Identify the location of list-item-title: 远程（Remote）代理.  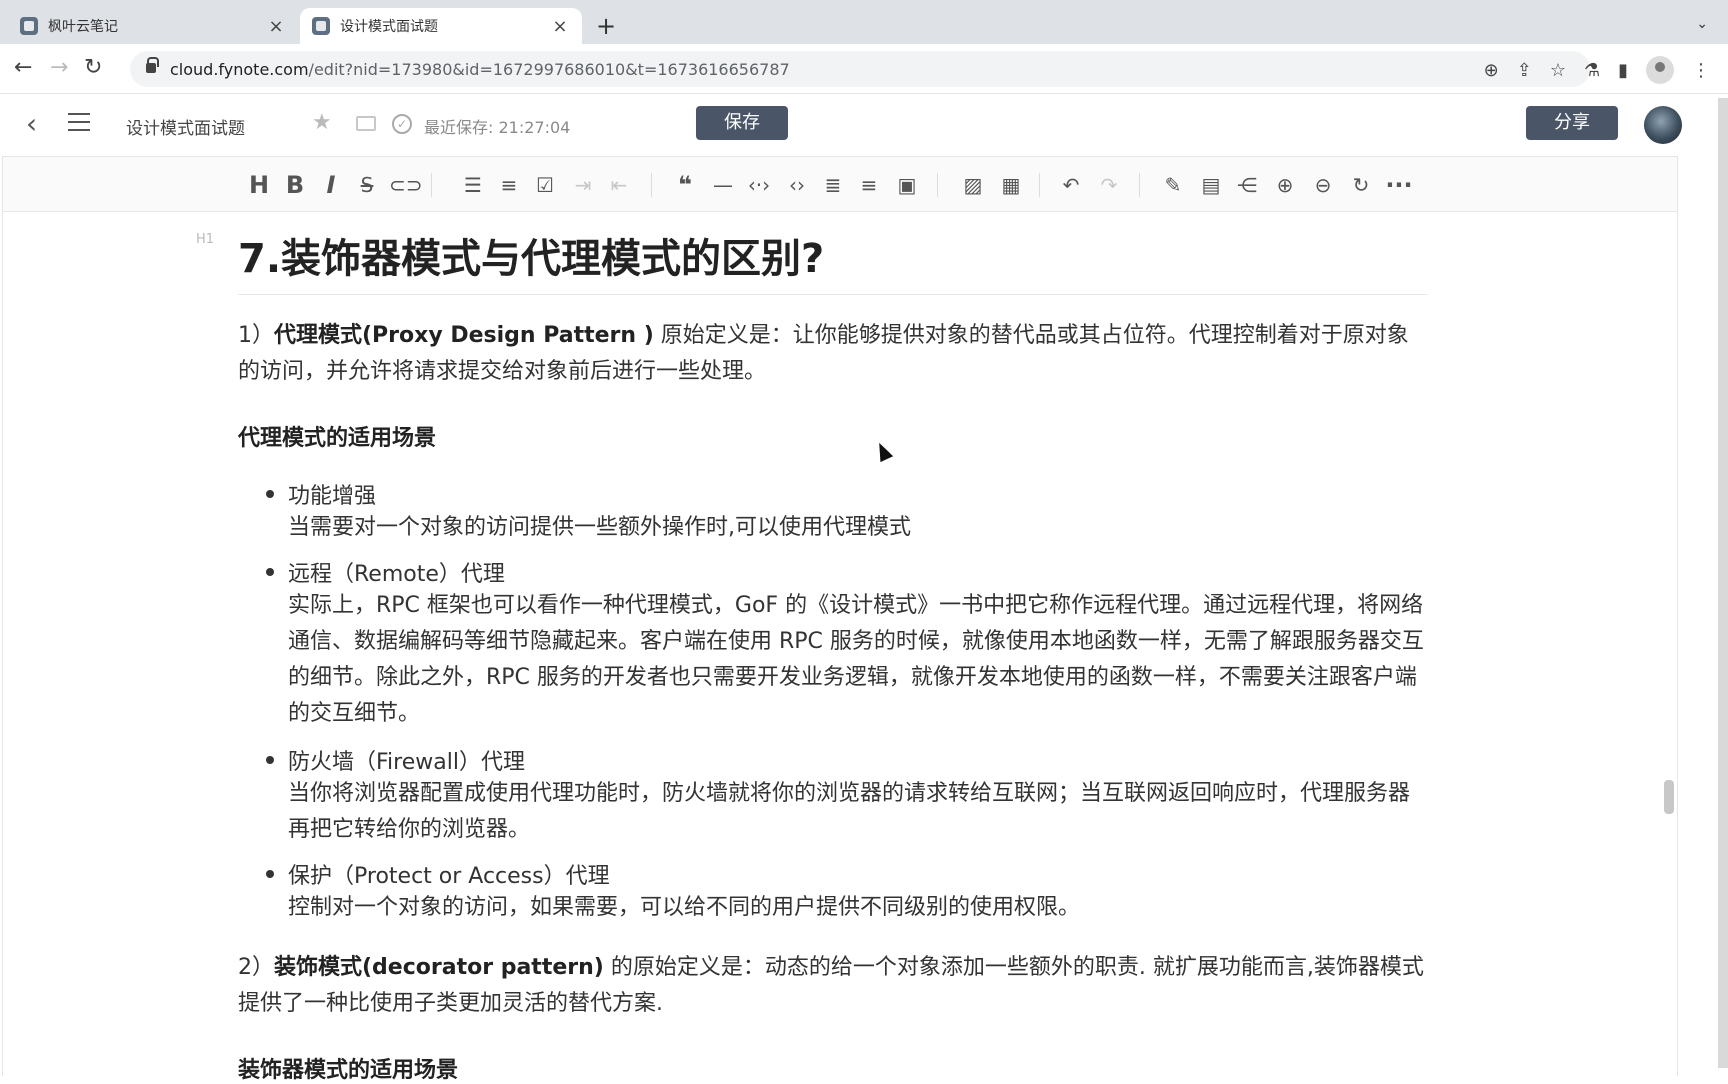
(396, 572).